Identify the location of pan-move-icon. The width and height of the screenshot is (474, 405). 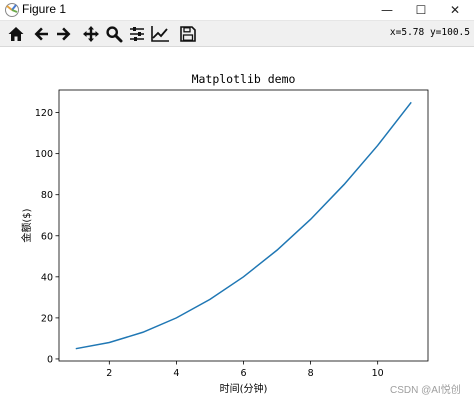
(91, 34).